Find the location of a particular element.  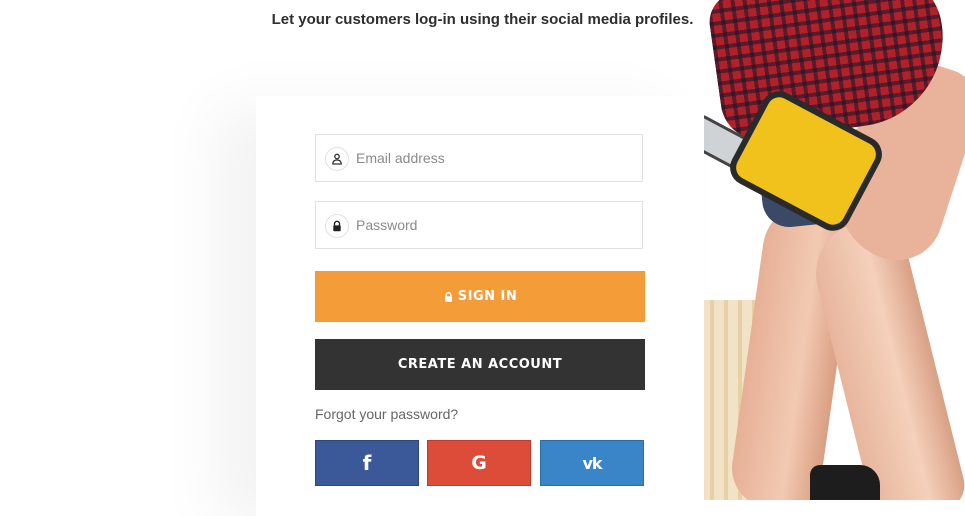

facebook-icon: f is located at coordinates (367, 463).